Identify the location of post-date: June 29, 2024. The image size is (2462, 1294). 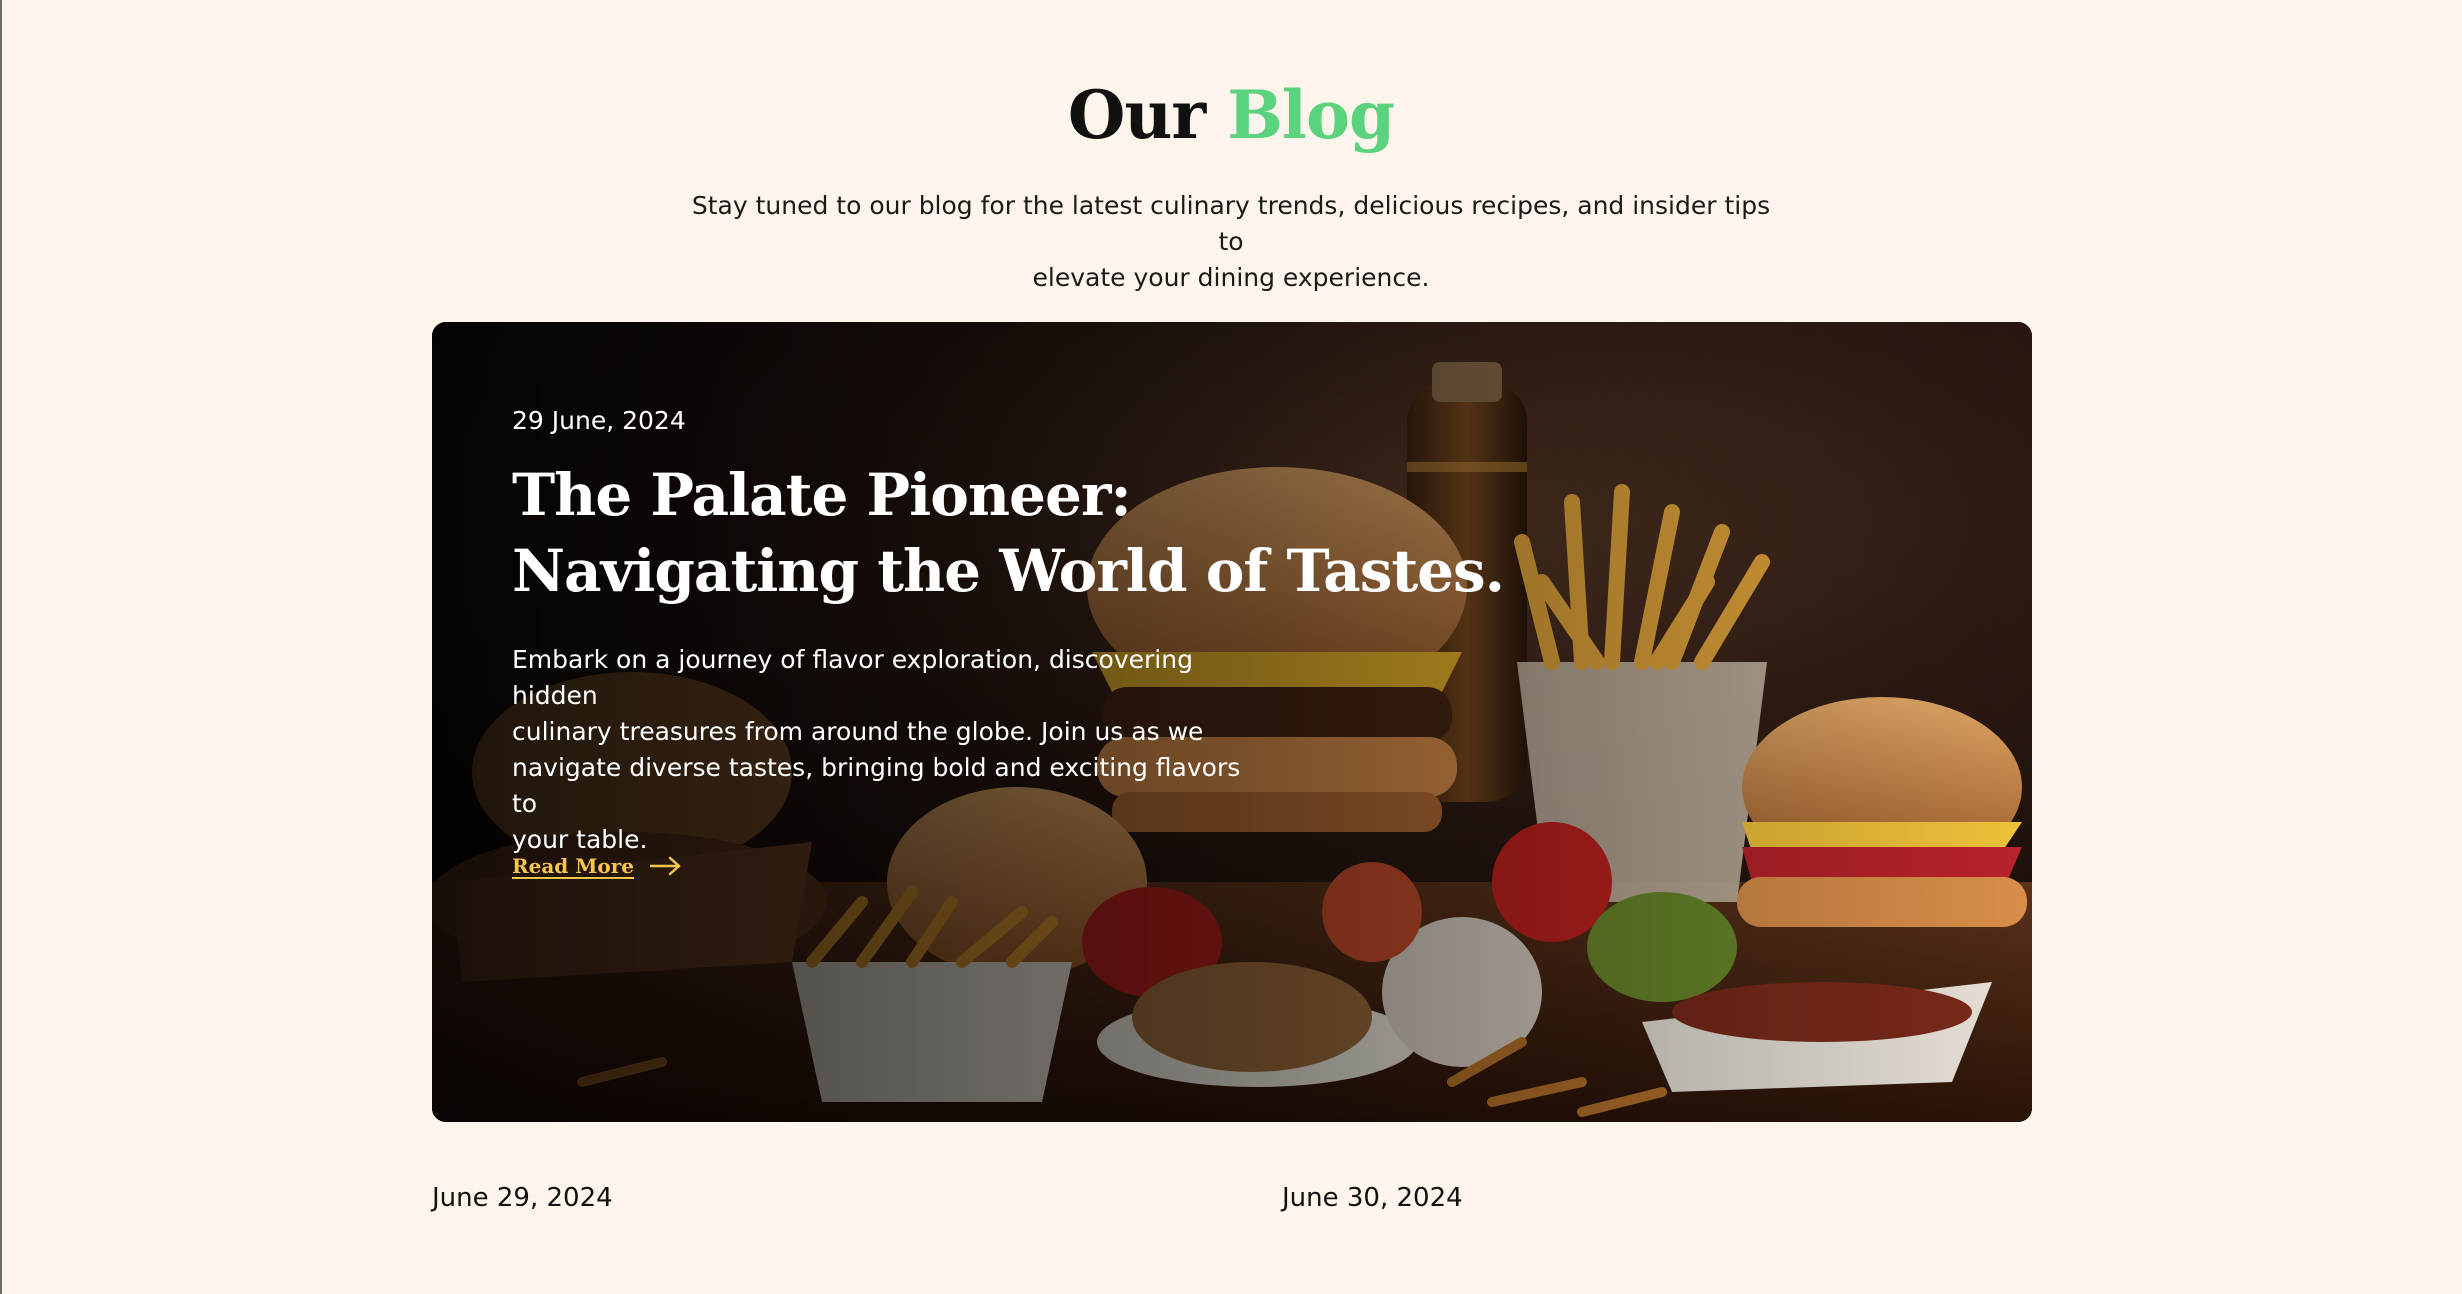
(522, 1198).